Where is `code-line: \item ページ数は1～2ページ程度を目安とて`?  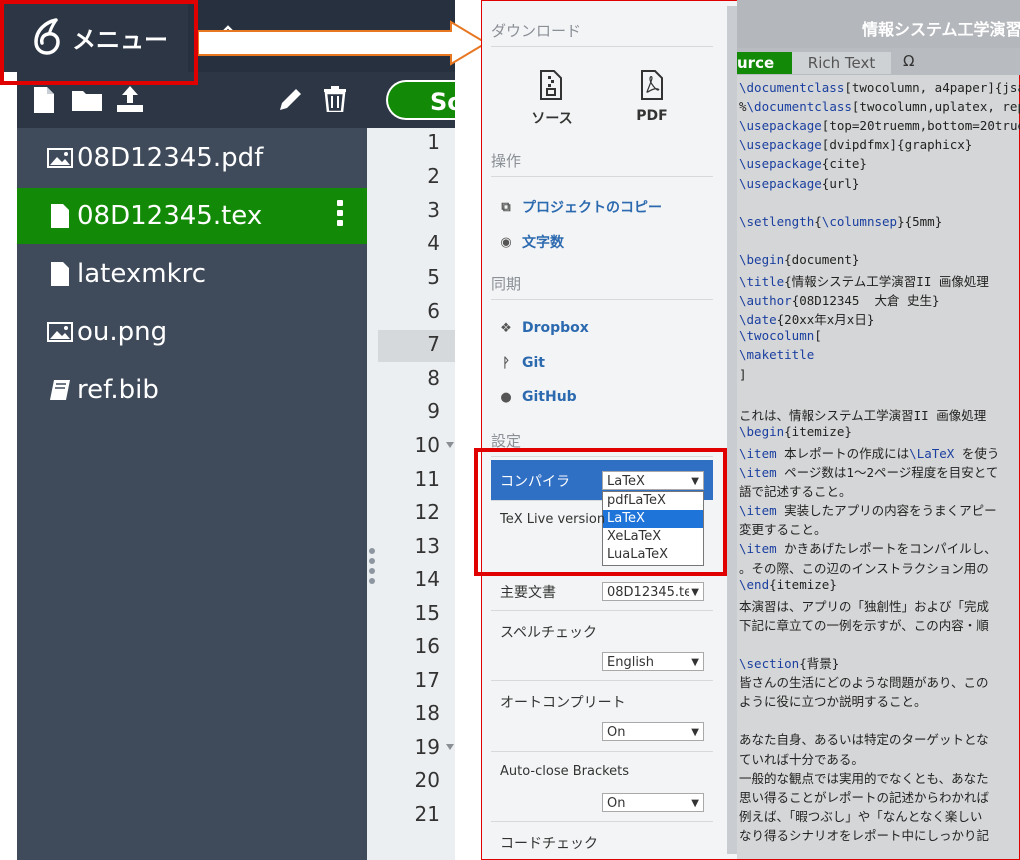 code-line: \item ページ数は1～2ページ程度を目安とて is located at coordinates (869, 472).